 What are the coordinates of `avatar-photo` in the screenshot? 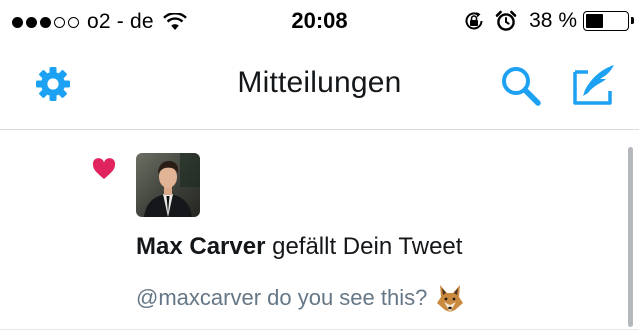 It's located at (168, 185).